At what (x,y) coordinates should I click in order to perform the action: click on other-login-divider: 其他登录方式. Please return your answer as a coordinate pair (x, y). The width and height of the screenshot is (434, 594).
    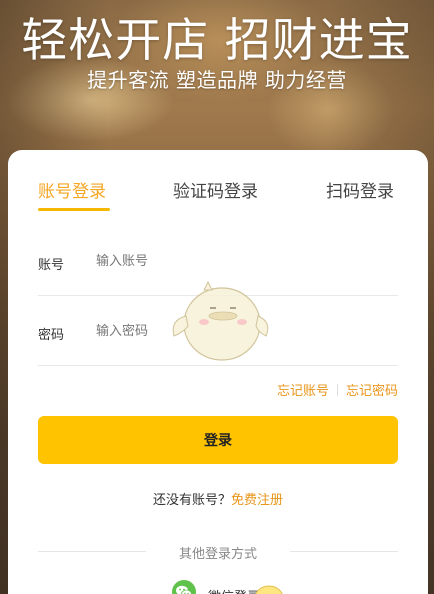
    Looking at the image, I should click on (218, 552).